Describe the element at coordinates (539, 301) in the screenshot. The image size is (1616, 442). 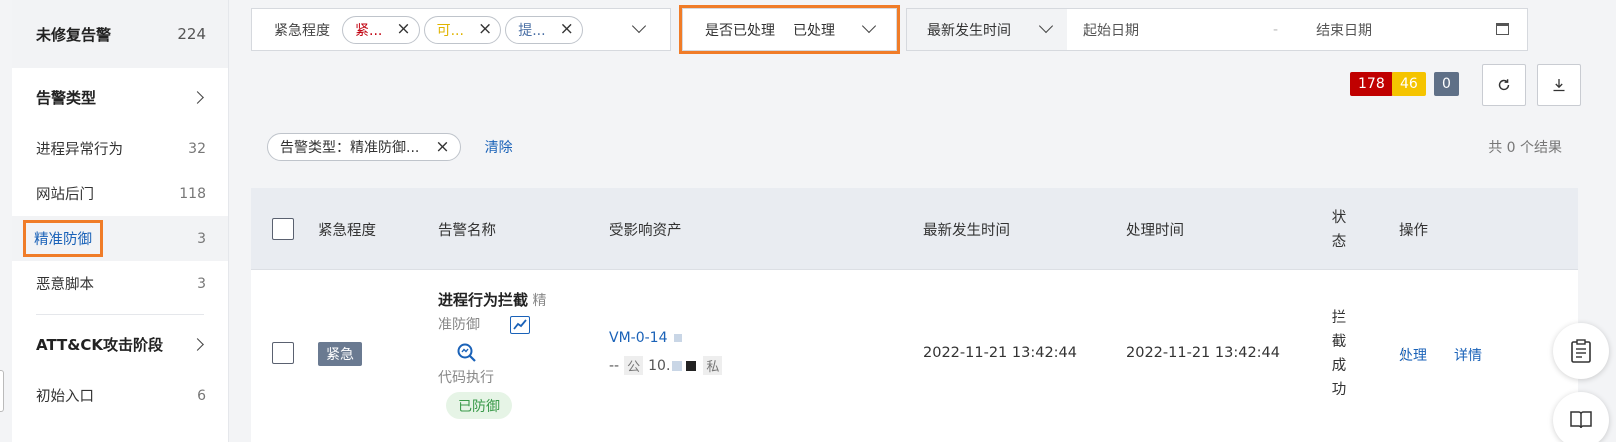
I see `alert-name-gray: 精` at that location.